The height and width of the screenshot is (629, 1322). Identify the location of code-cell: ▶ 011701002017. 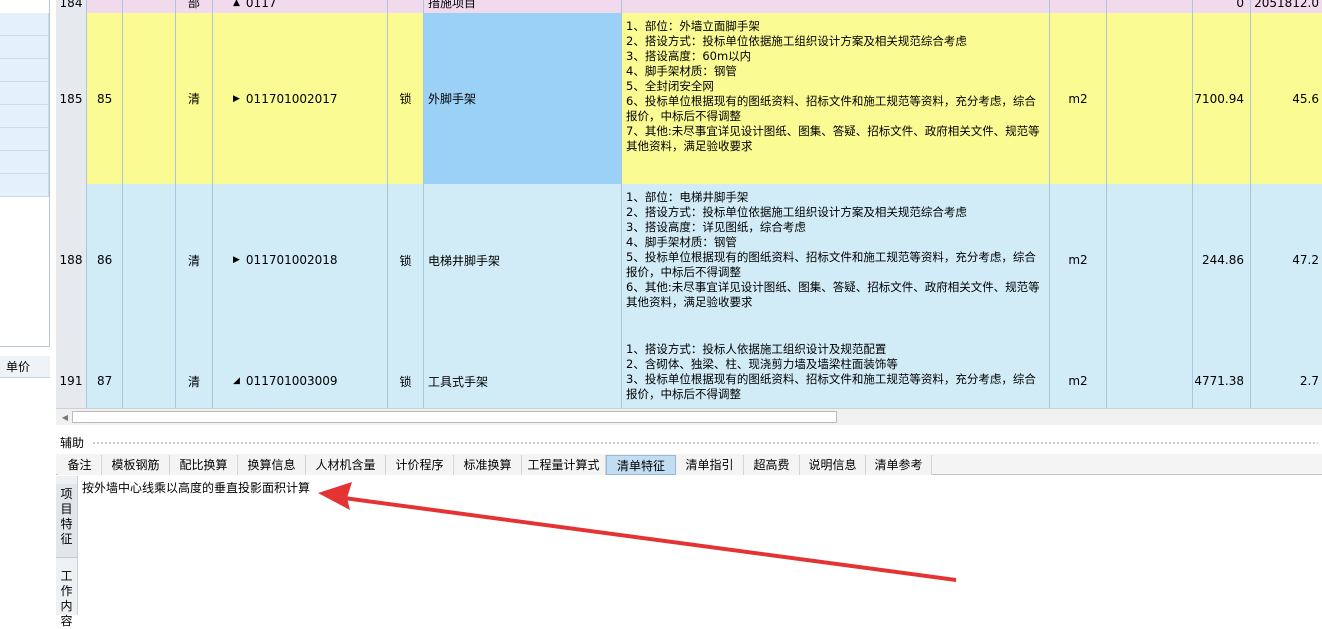
(300, 98).